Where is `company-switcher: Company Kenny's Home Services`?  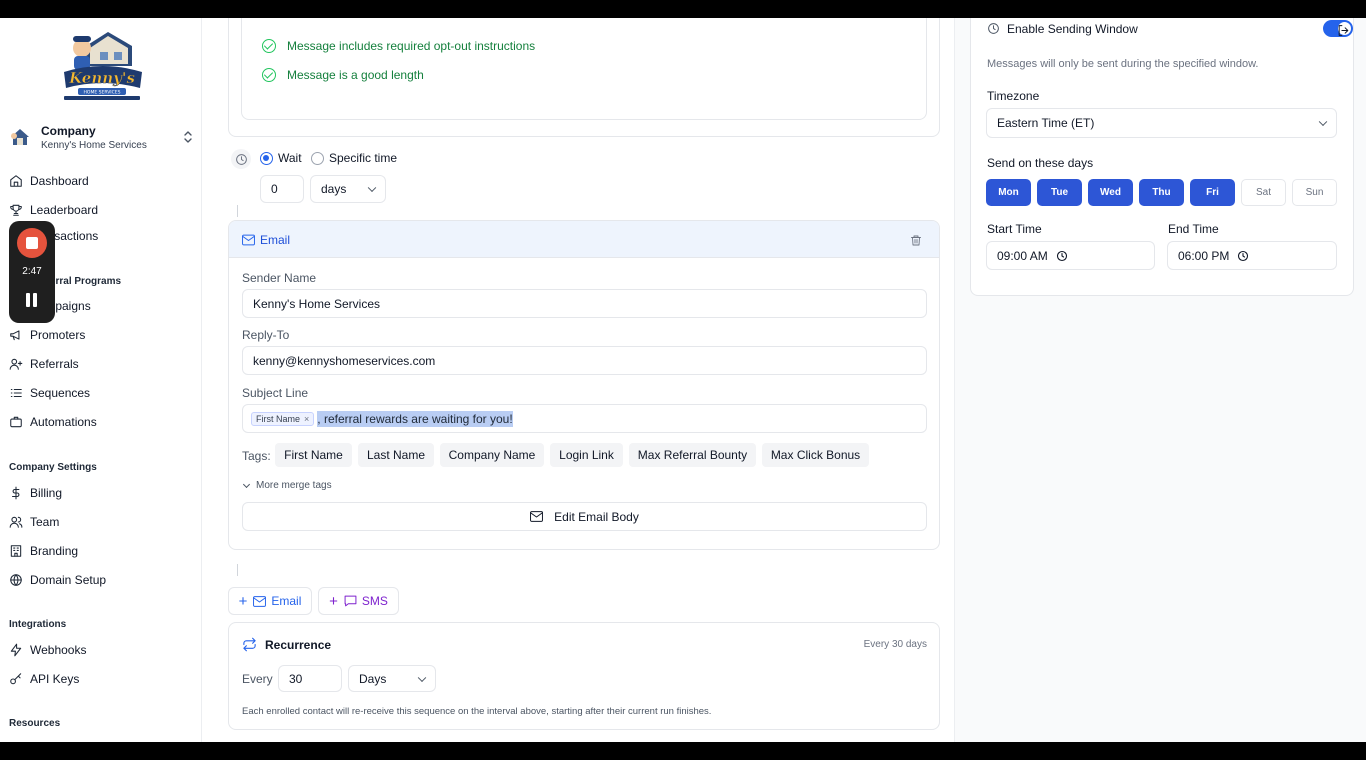 company-switcher: Company Kenny's Home Services is located at coordinates (101, 137).